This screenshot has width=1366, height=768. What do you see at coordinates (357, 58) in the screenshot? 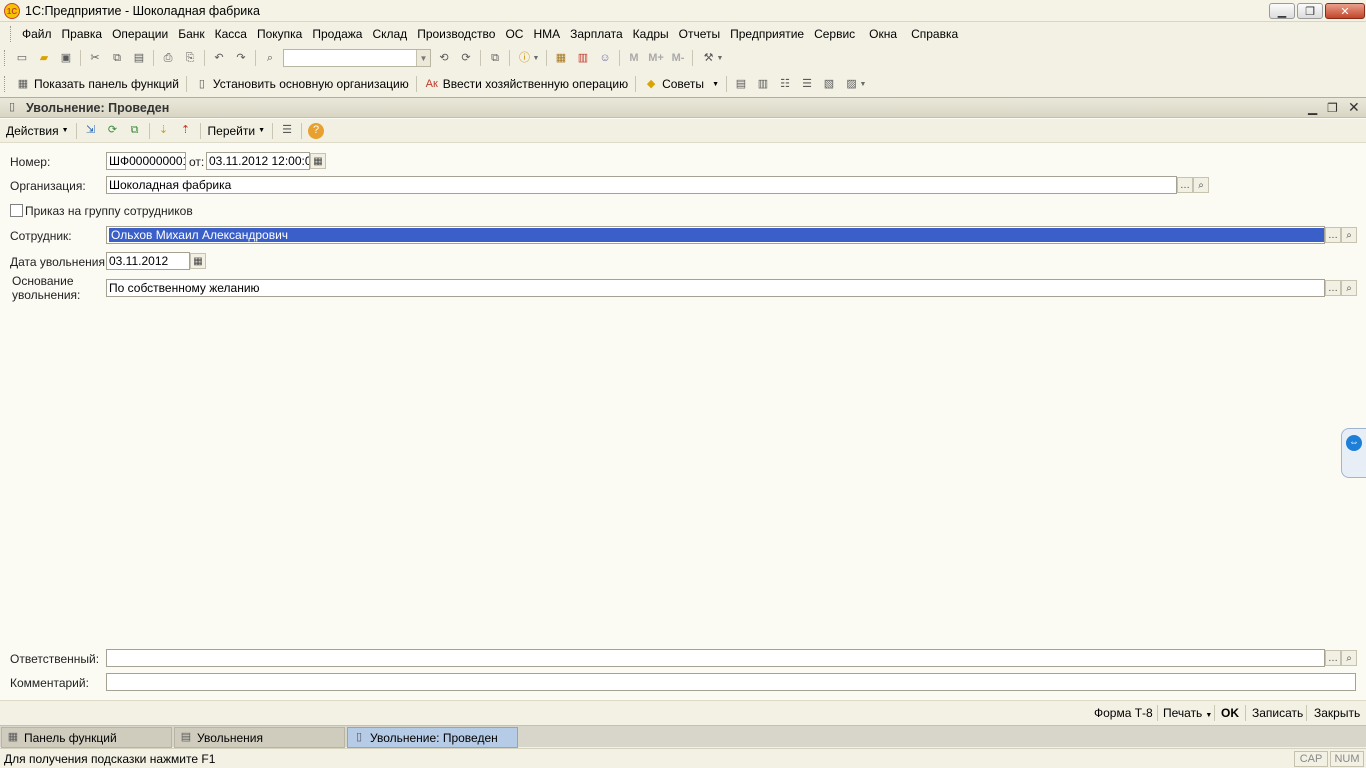
I see `search-combo: ▼` at bounding box center [357, 58].